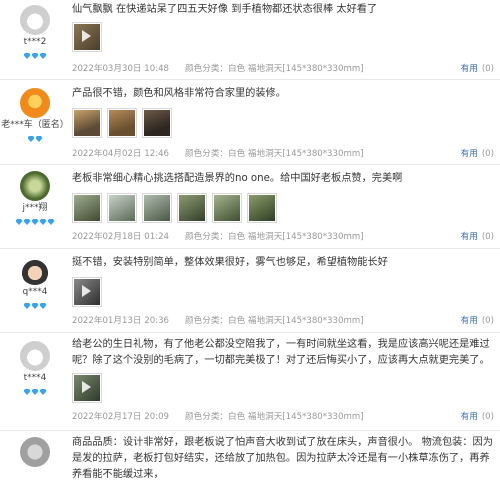 The height and width of the screenshot is (491, 500). What do you see at coordinates (237, 178) in the screenshot?
I see `review-text: 老板非常细心精心挑选搭配造景界的no one。给中国好老板点赞，完美啊` at bounding box center [237, 178].